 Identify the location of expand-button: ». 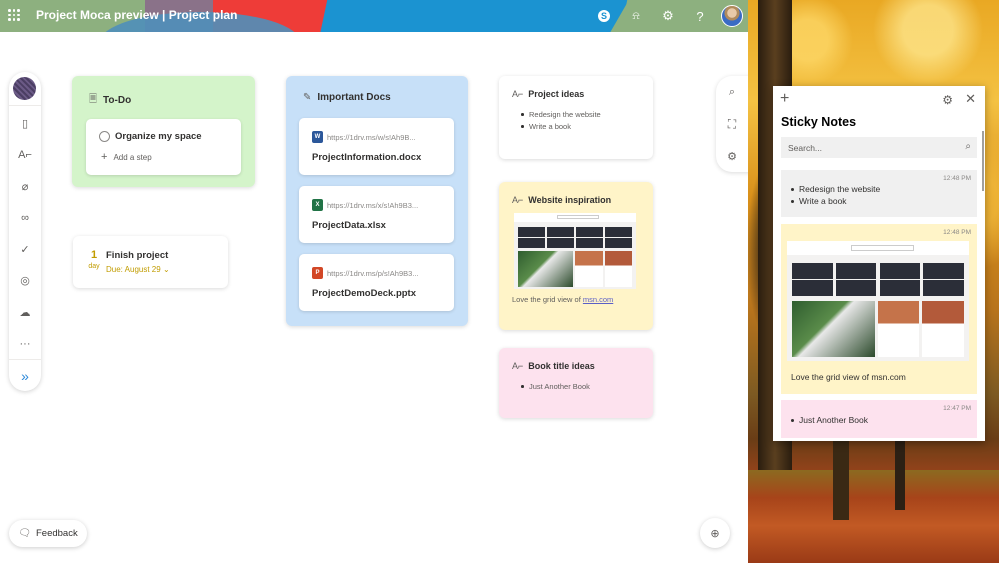
(25, 376).